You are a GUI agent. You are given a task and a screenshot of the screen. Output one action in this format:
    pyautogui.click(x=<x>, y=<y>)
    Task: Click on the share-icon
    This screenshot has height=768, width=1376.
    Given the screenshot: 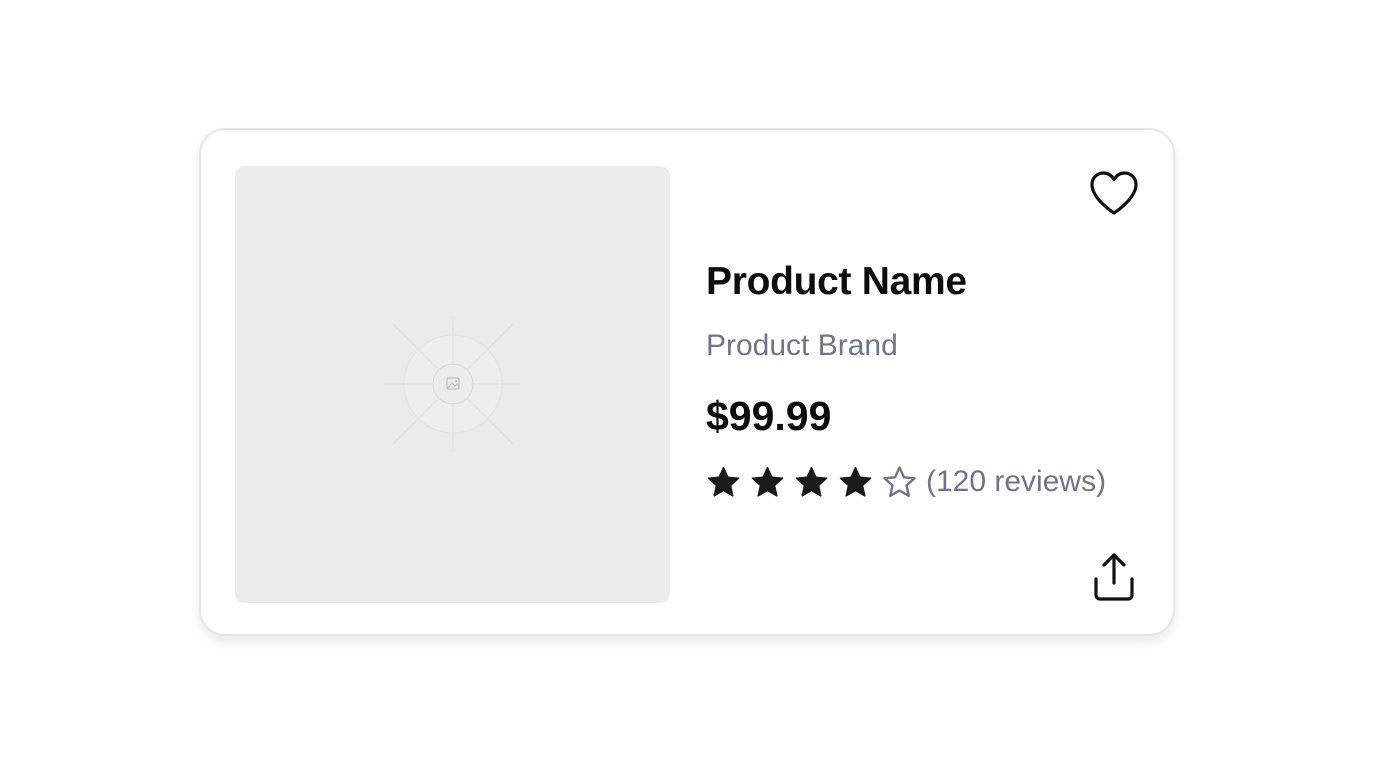 What is the action you would take?
    pyautogui.click(x=1114, y=577)
    